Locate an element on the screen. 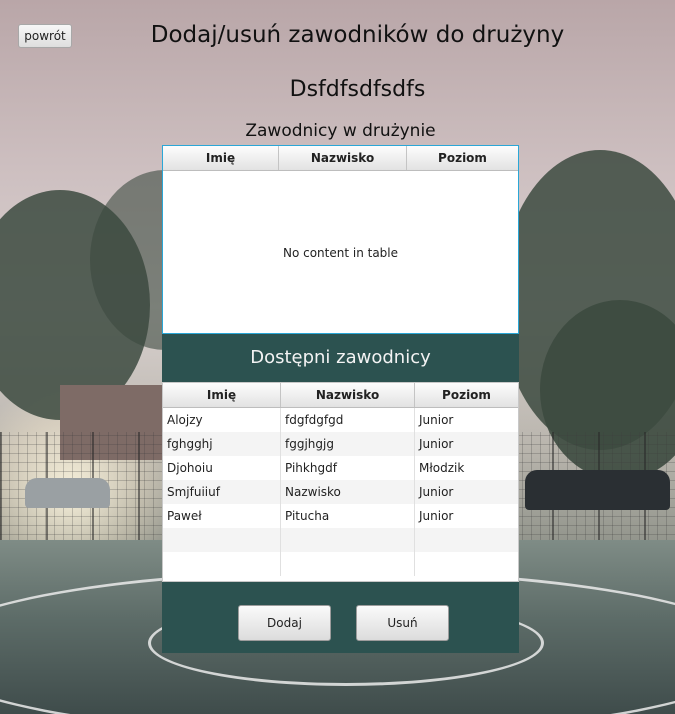  table-row: Smjfuiiuf Nazwisko Junior is located at coordinates (340, 492).